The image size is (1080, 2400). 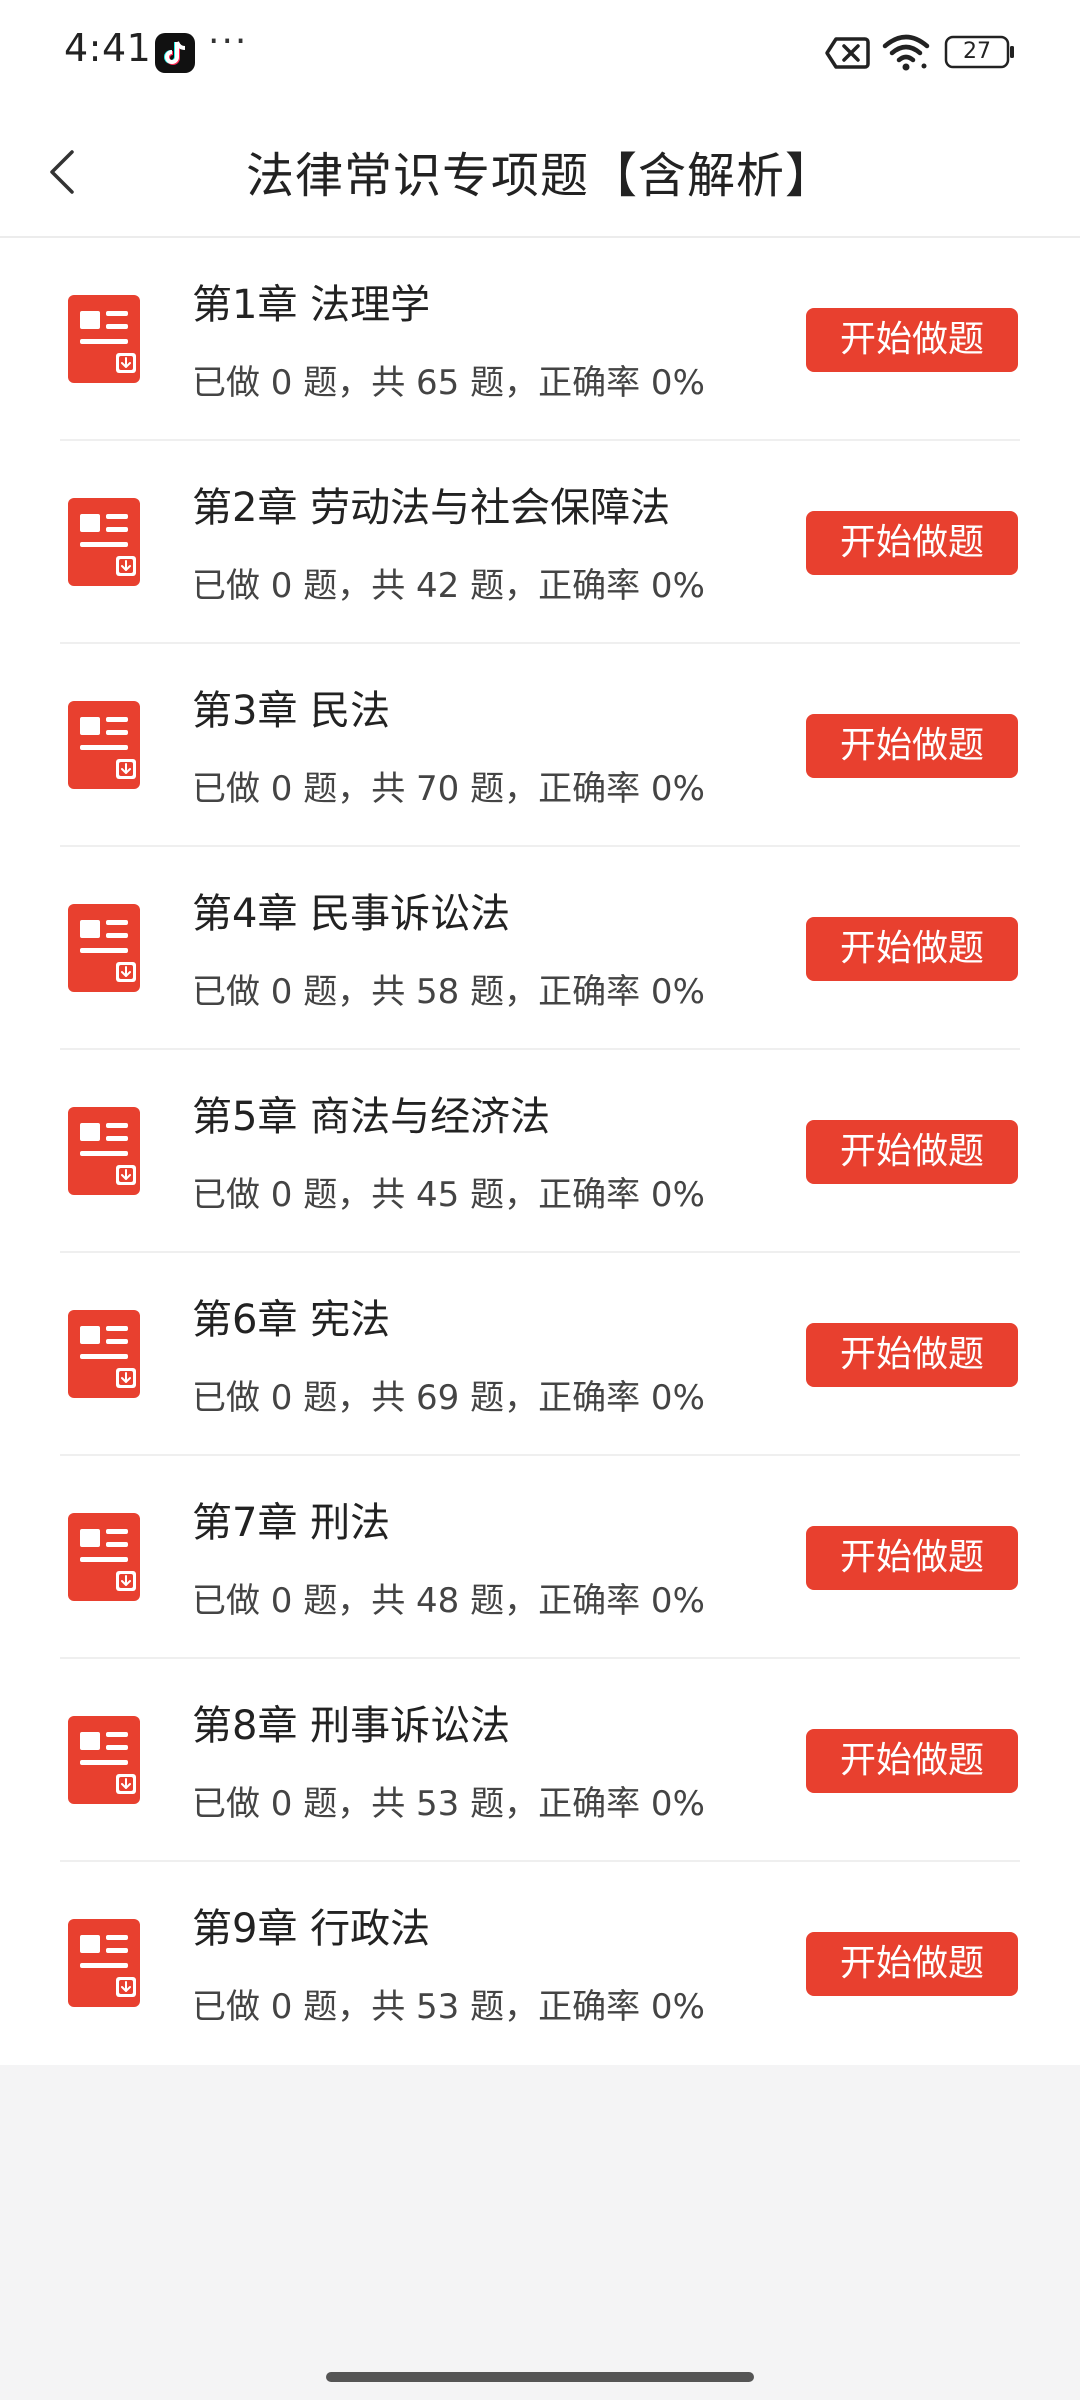 What do you see at coordinates (448, 1398) in the screenshot?
I see `chapter-stats: 已做 0 题，共 69 题，正确率 0%` at bounding box center [448, 1398].